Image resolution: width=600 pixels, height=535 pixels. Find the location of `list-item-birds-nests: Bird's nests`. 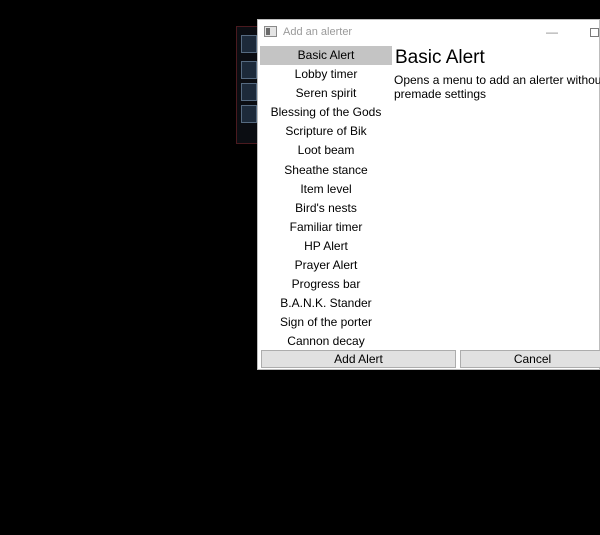

list-item-birds-nests: Bird's nests is located at coordinates (326, 208).